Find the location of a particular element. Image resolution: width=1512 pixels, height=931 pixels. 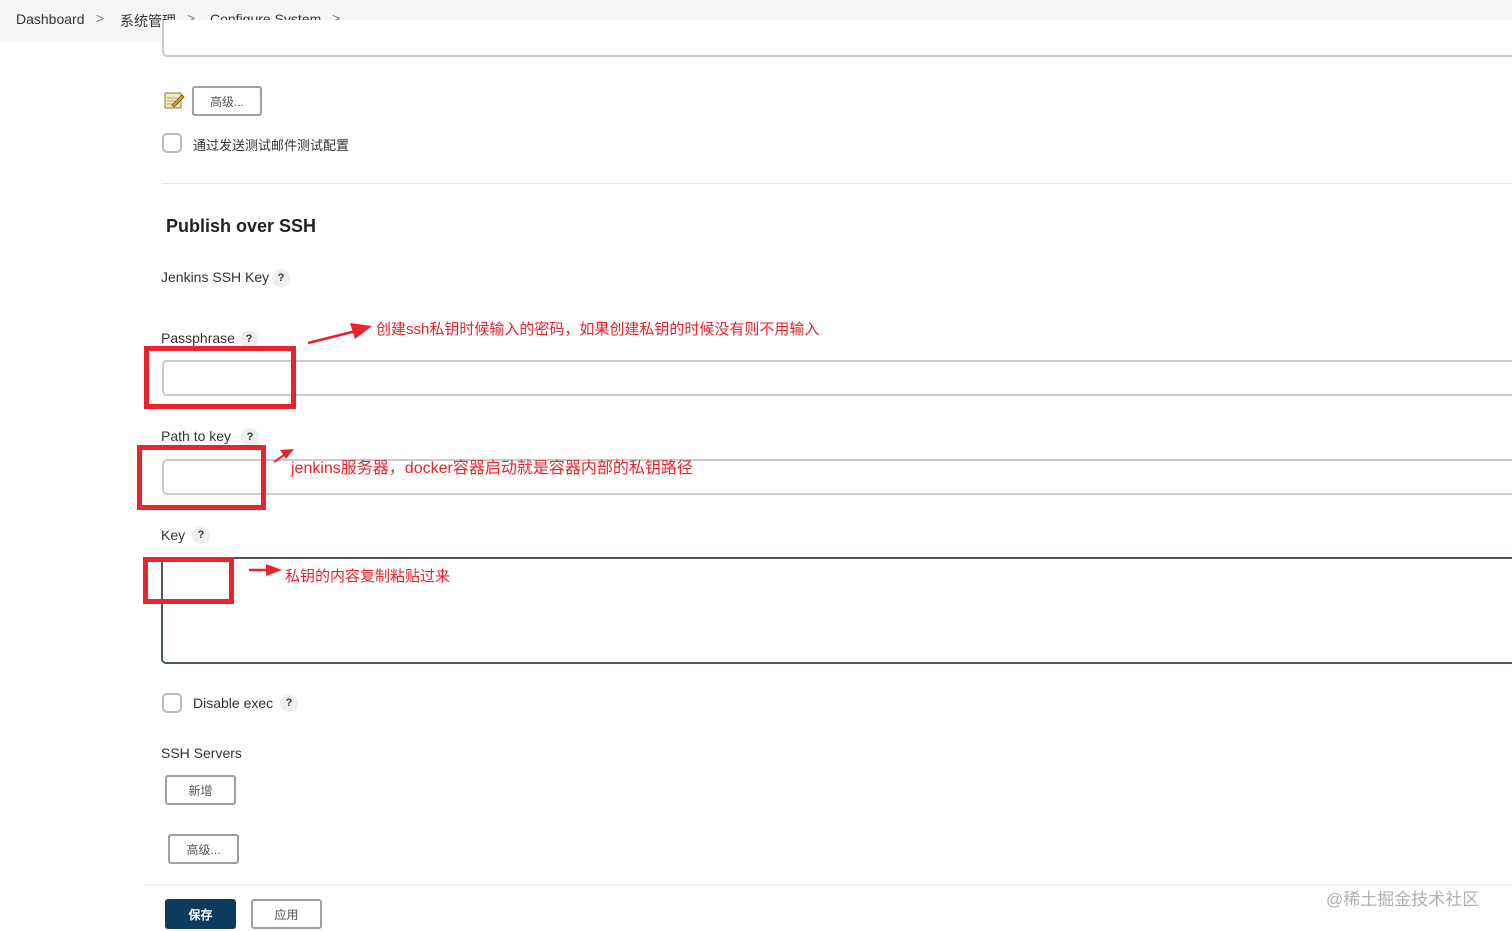

key-label: Key is located at coordinates (173, 535).